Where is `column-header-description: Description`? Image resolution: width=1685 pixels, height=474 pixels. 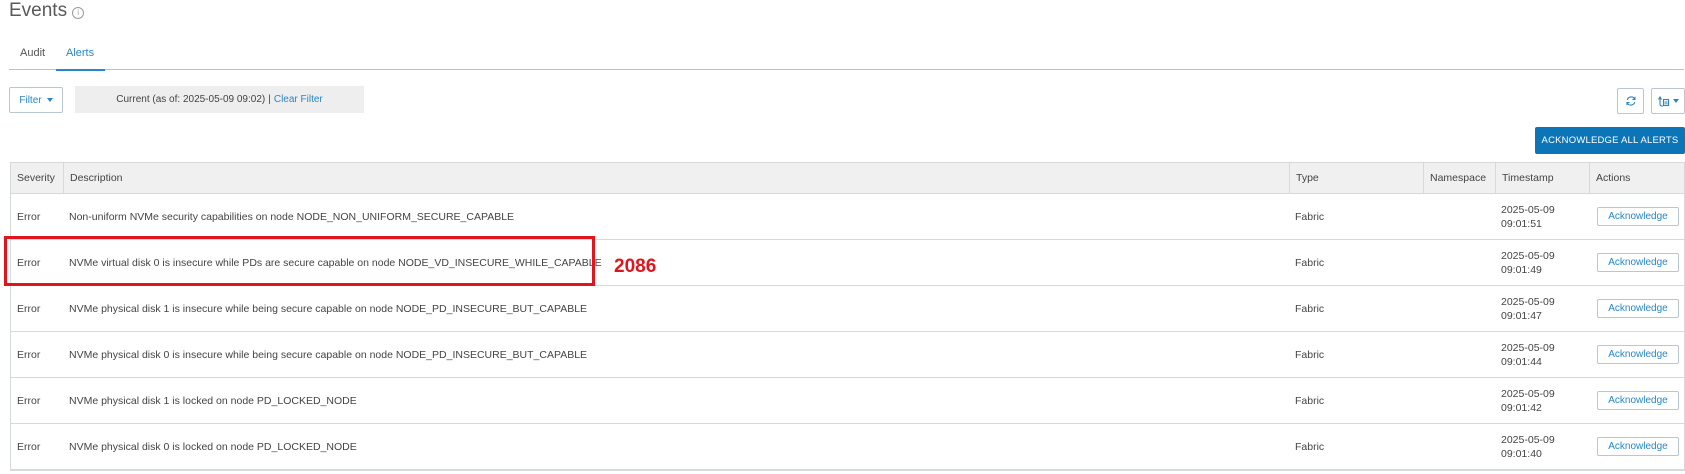 column-header-description: Description is located at coordinates (676, 178).